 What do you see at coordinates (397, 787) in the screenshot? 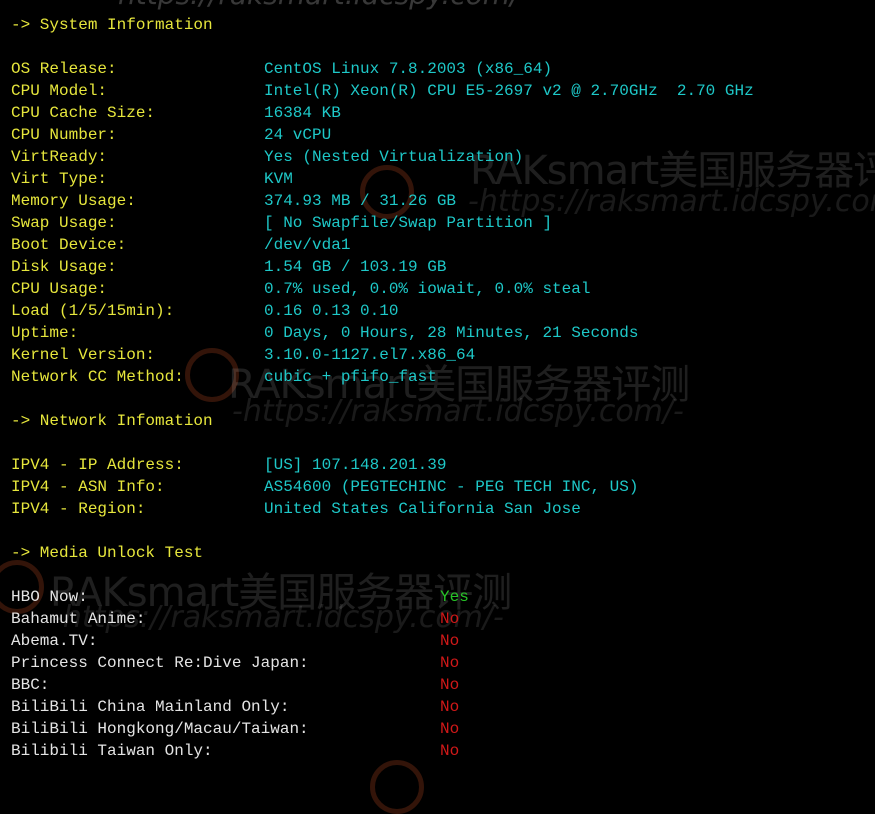
I see `watermark-logo-icon` at bounding box center [397, 787].